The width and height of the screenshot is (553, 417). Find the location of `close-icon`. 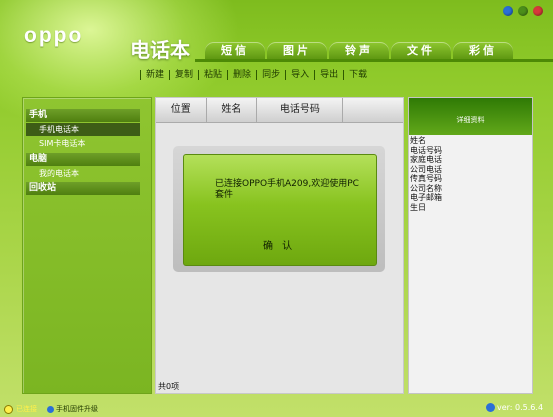

close-icon is located at coordinates (538, 11).